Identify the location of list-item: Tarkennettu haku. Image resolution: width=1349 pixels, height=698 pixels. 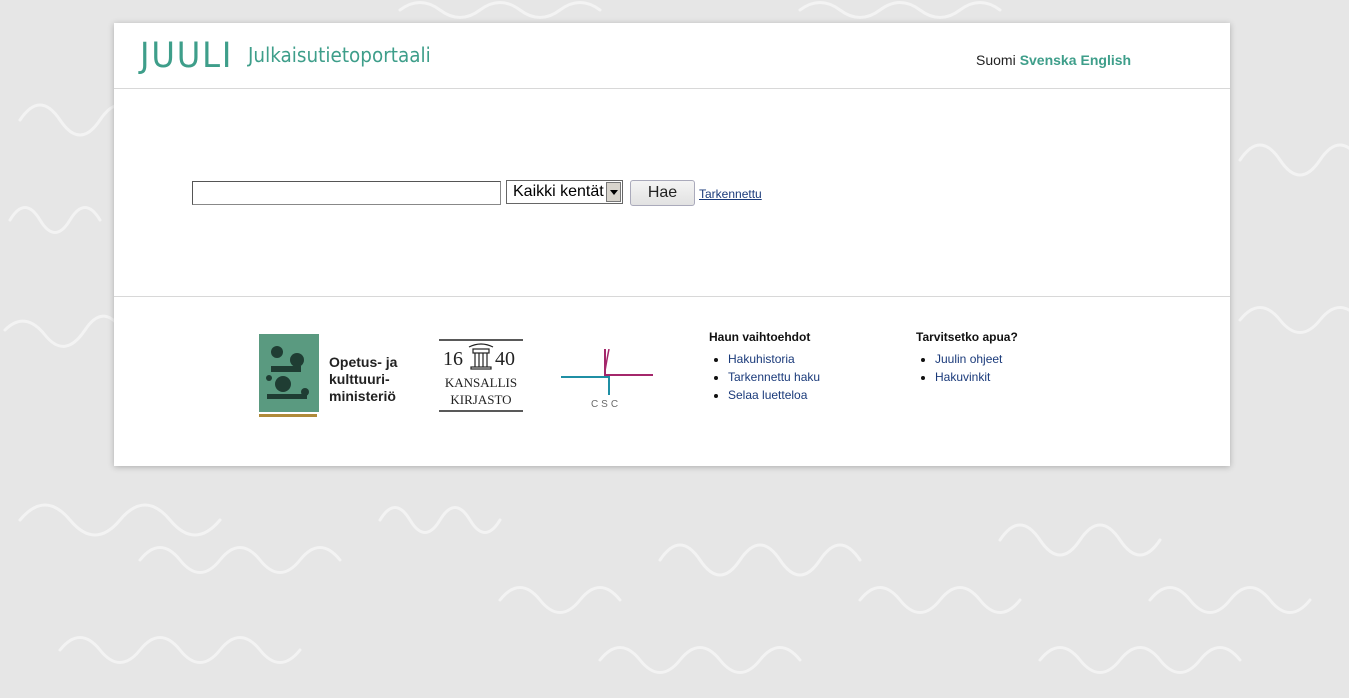
(774, 377).